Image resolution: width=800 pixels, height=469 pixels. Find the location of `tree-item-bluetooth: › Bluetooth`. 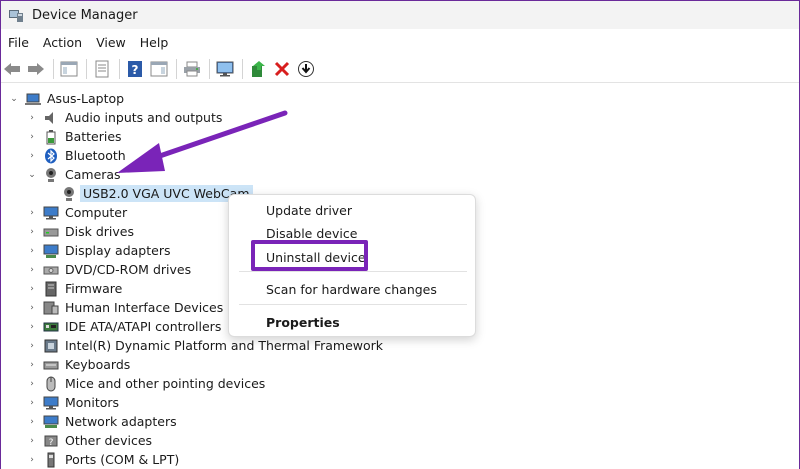

tree-item-bluetooth: › Bluetooth is located at coordinates (76, 155).